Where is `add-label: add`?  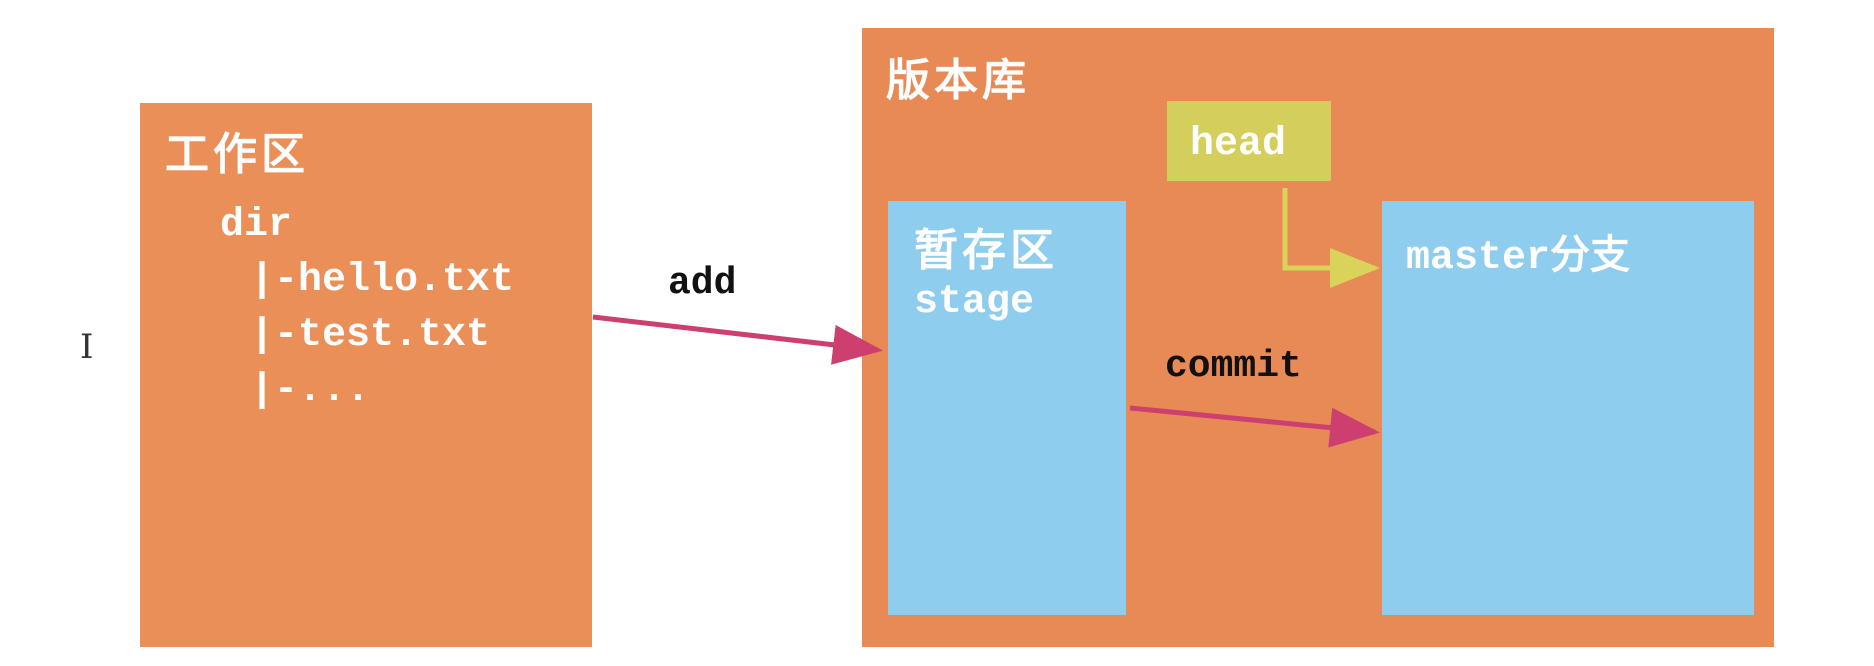
add-label: add is located at coordinates (702, 283).